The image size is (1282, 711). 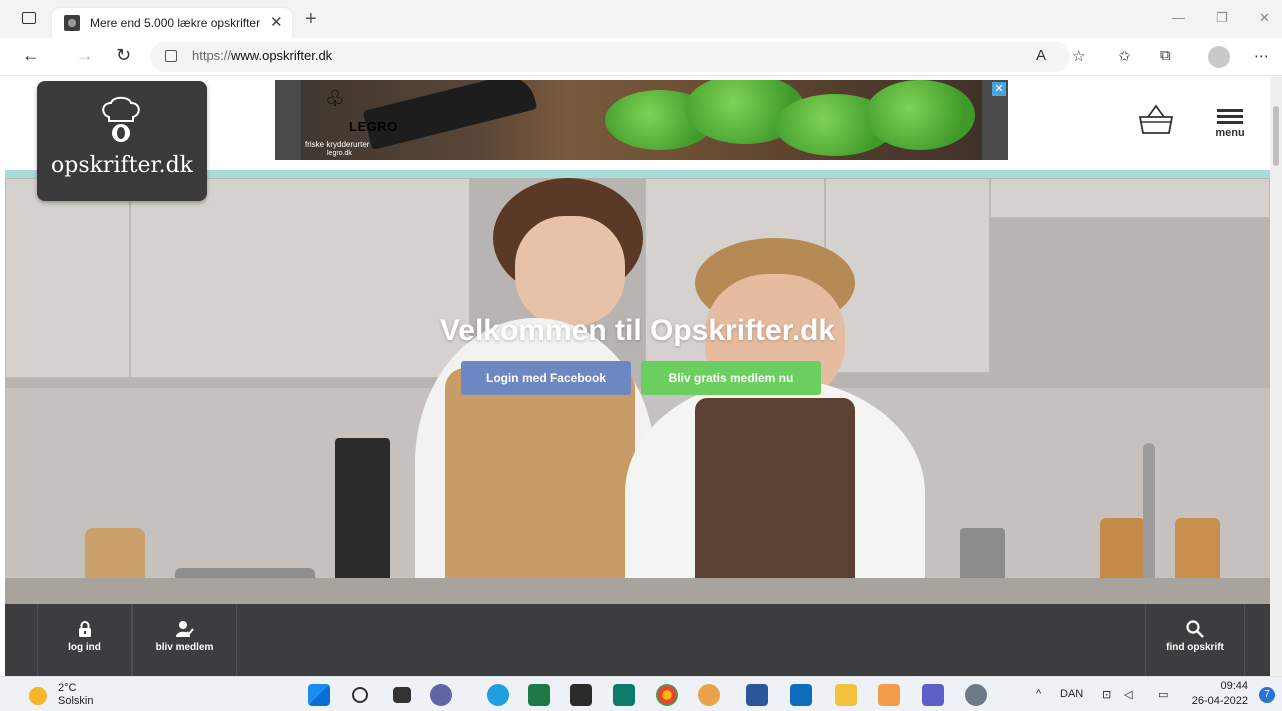 I want to click on notification-badge: 7, so click(x=1267, y=695).